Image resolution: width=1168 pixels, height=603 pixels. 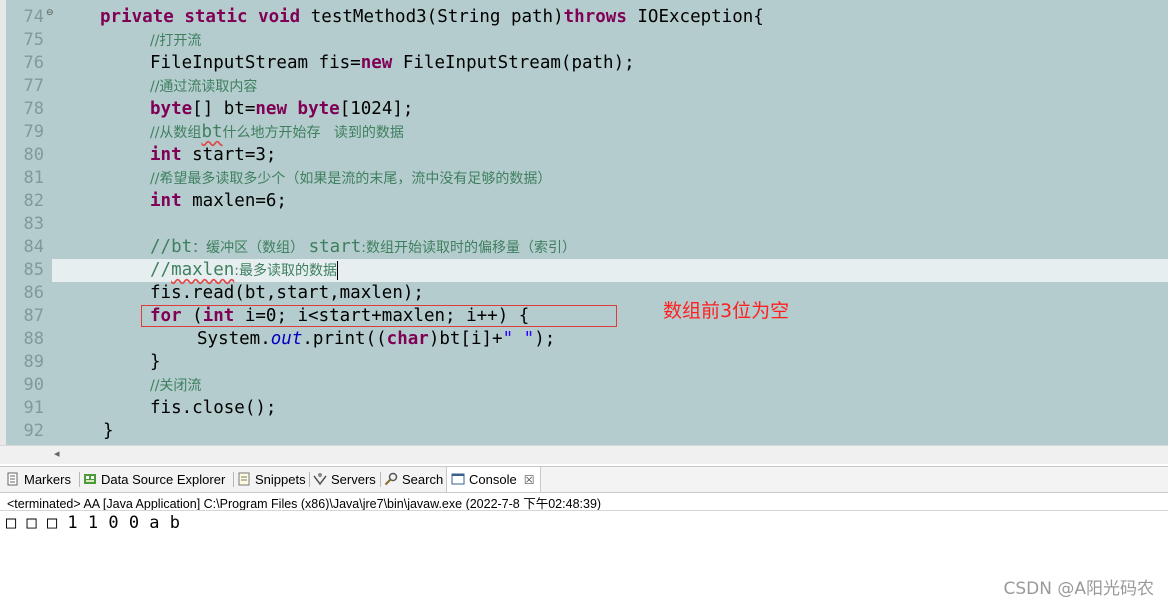 What do you see at coordinates (391, 479) in the screenshot?
I see `search-icon` at bounding box center [391, 479].